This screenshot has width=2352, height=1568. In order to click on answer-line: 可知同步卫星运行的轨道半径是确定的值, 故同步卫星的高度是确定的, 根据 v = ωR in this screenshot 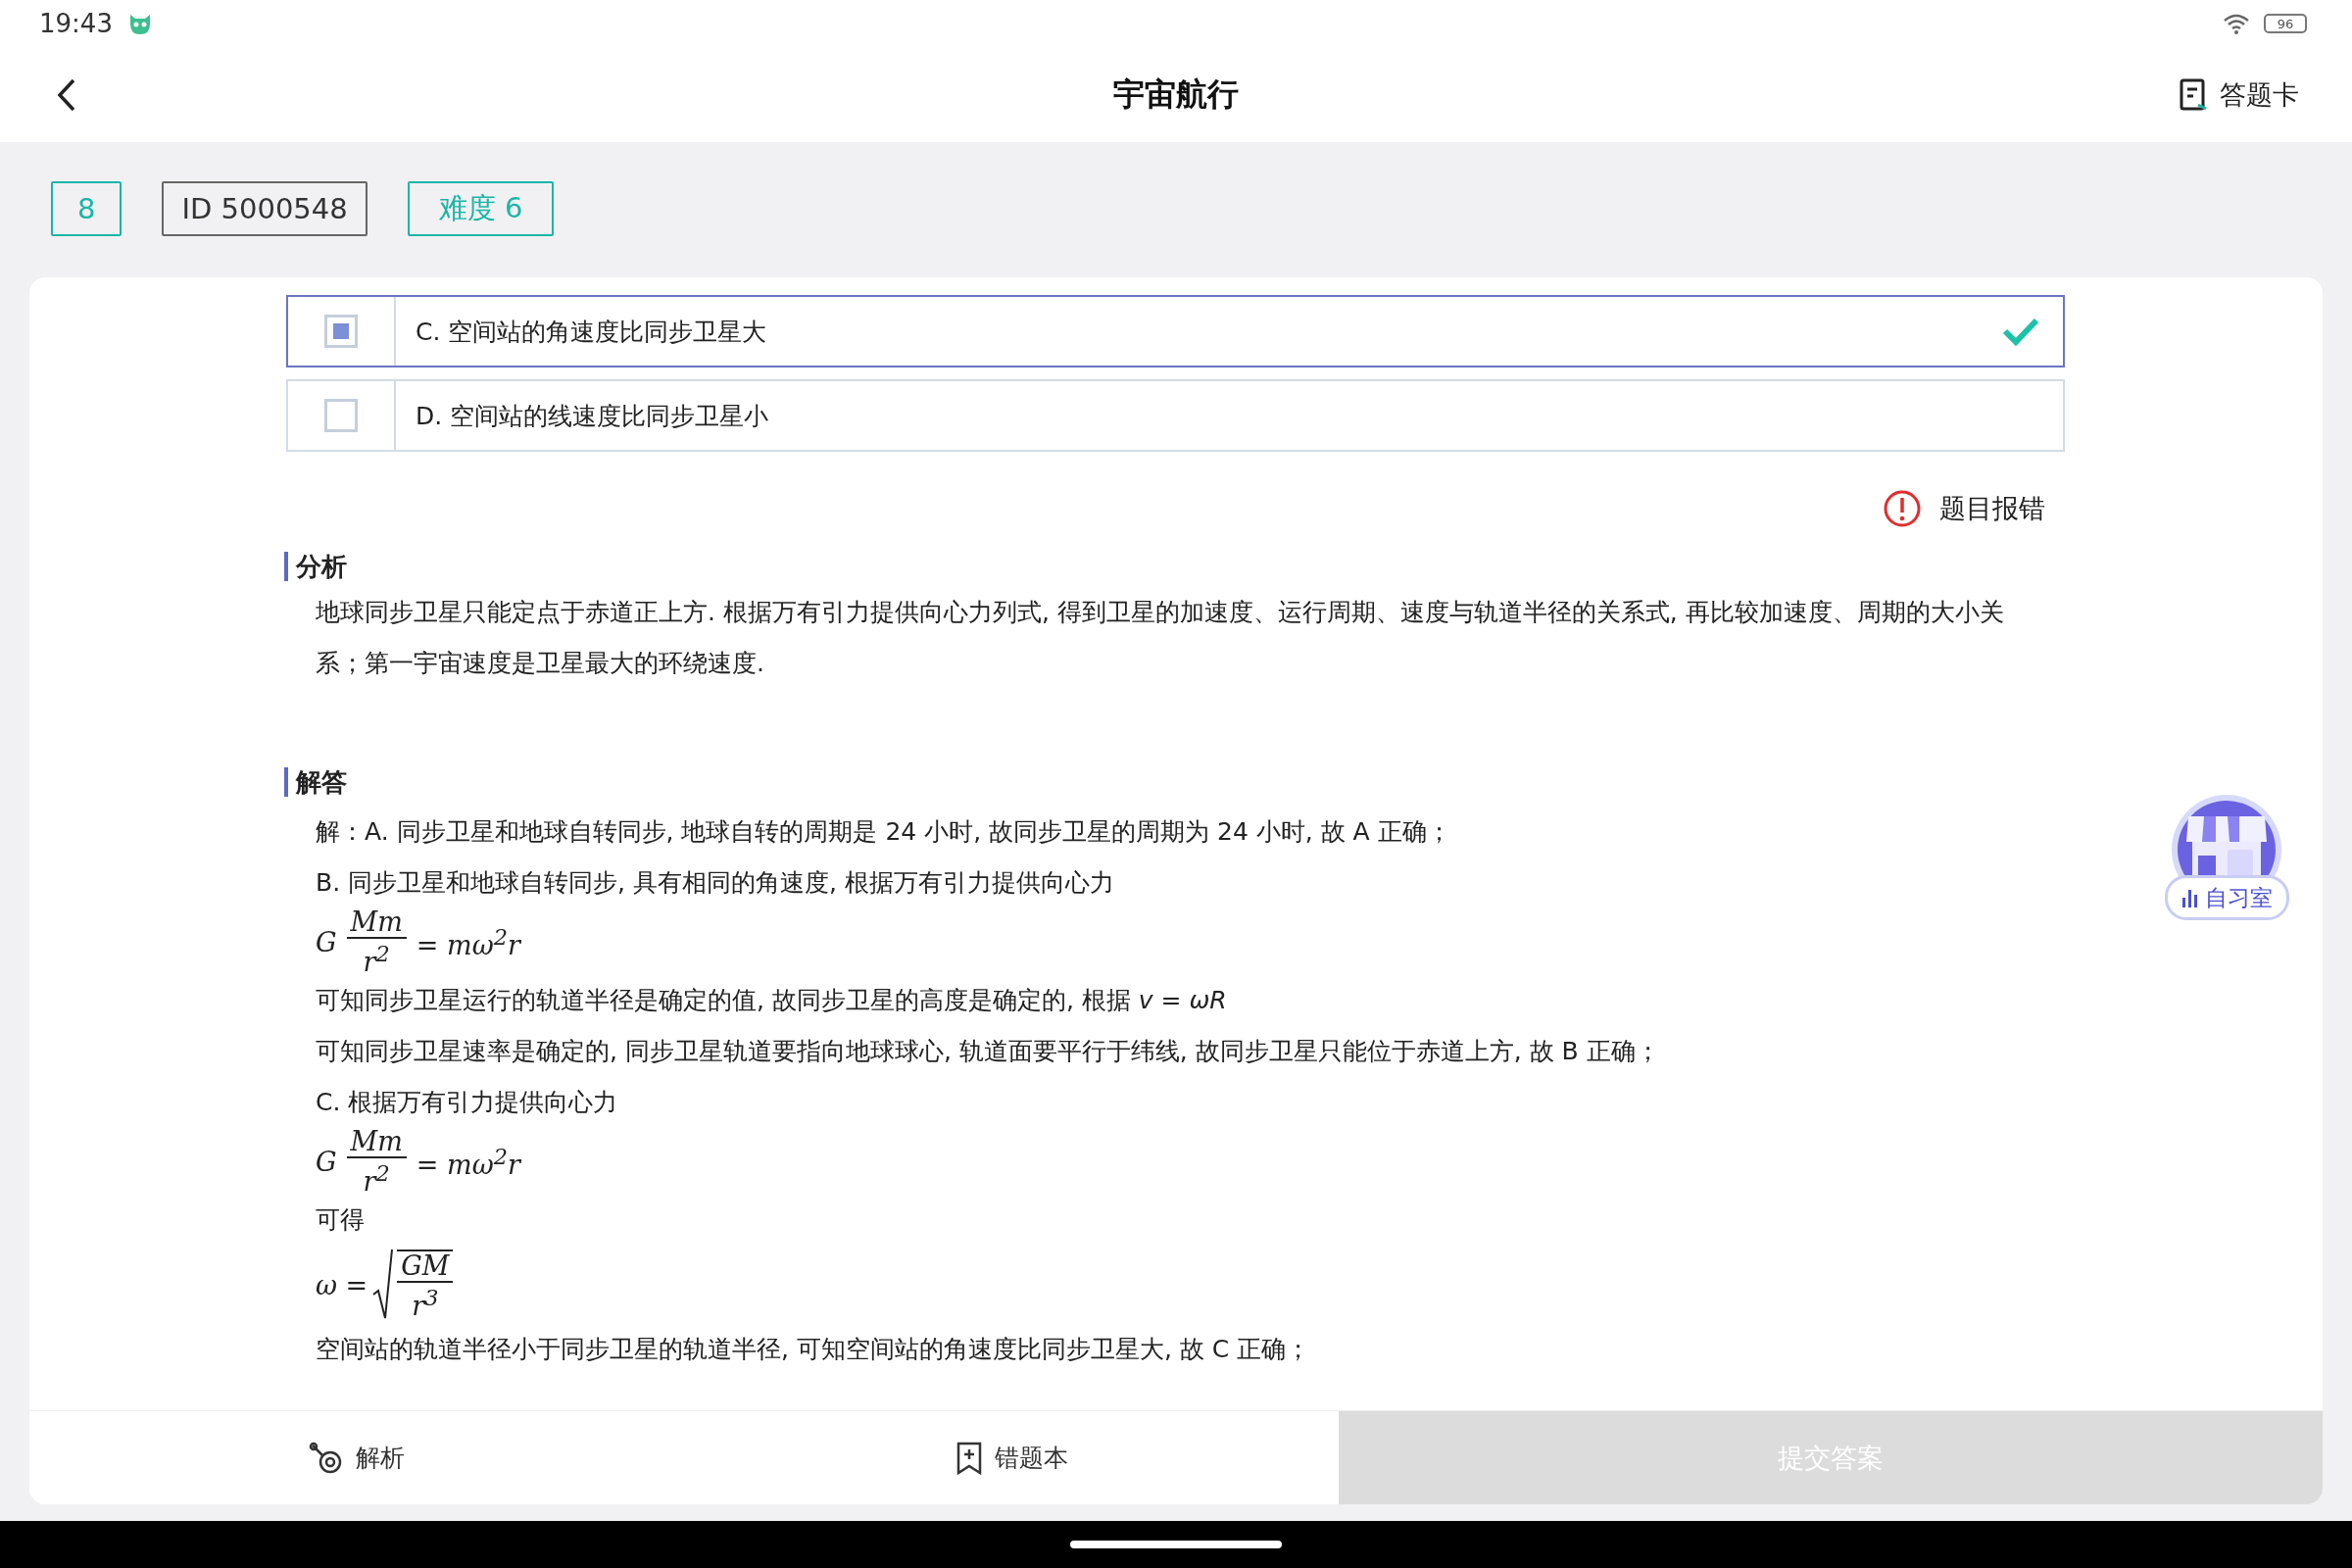, I will do `click(771, 1000)`.